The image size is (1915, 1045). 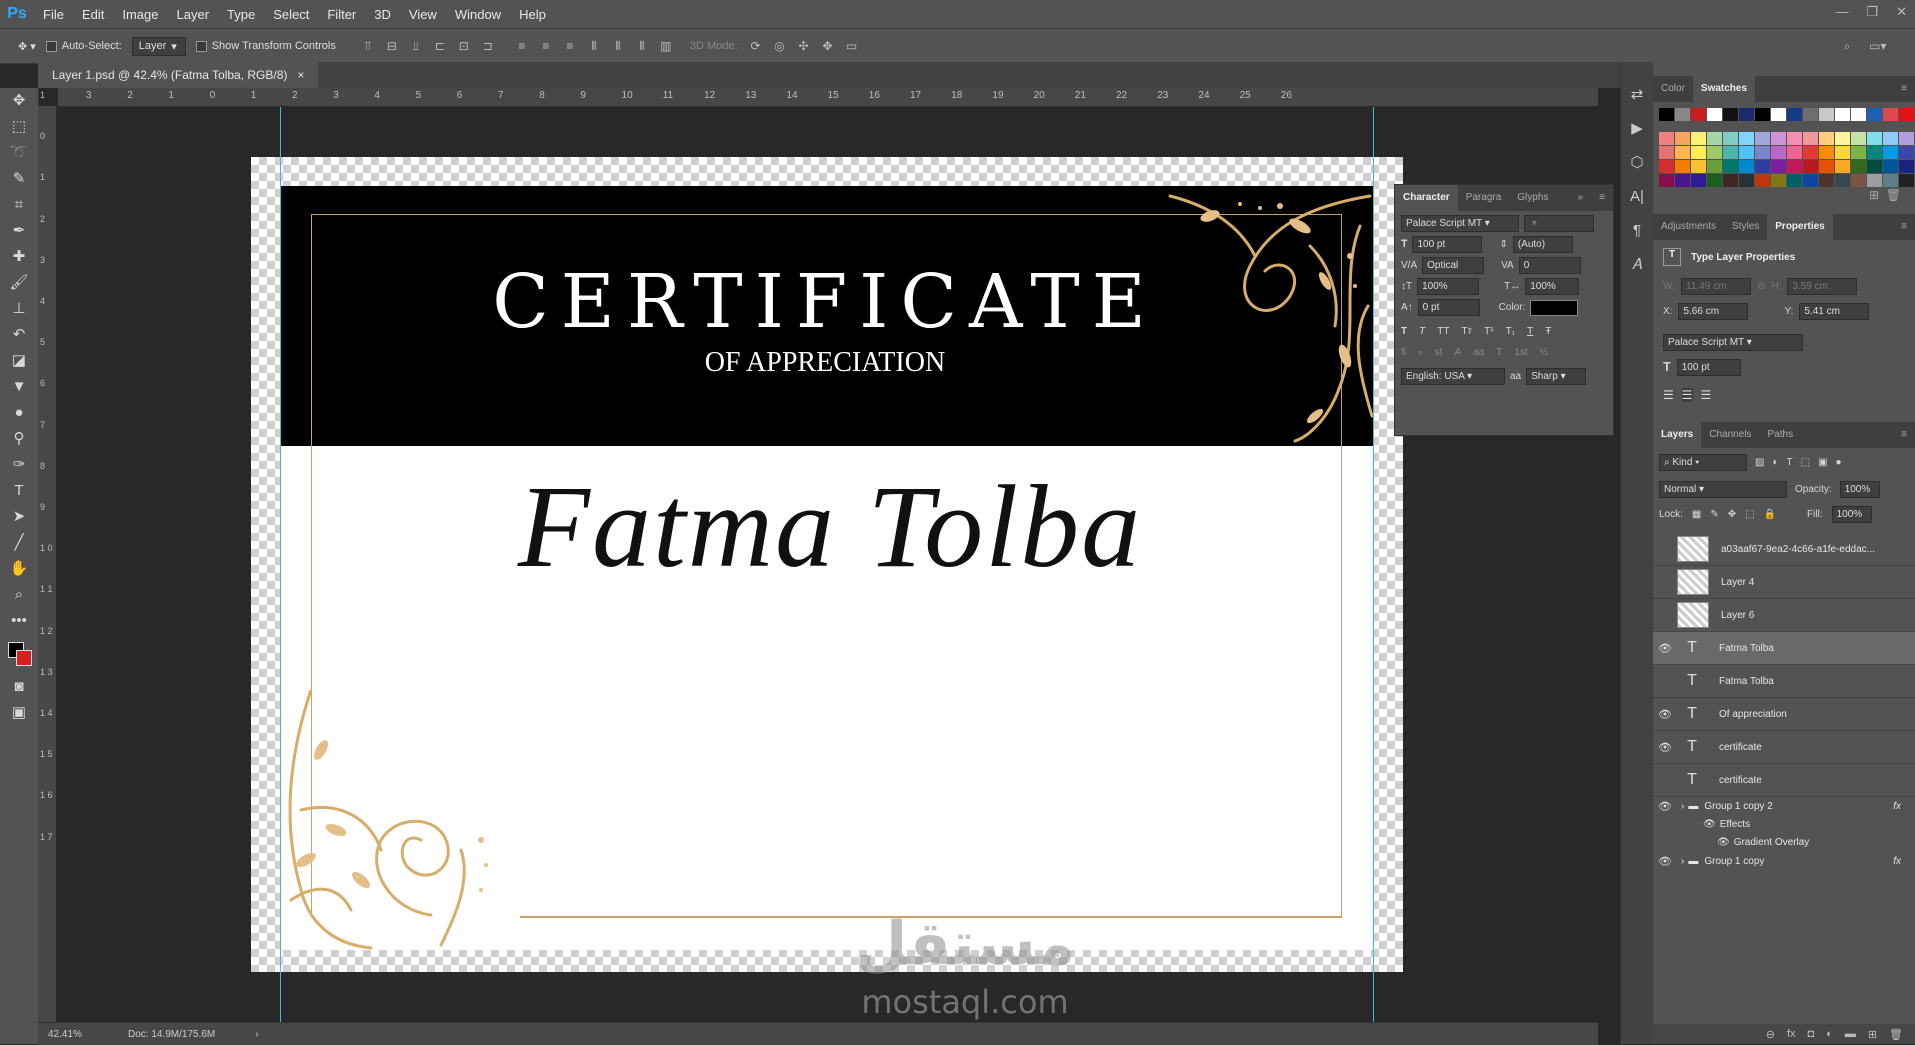 I want to click on y-input: 5.41 cm, so click(x=1834, y=311).